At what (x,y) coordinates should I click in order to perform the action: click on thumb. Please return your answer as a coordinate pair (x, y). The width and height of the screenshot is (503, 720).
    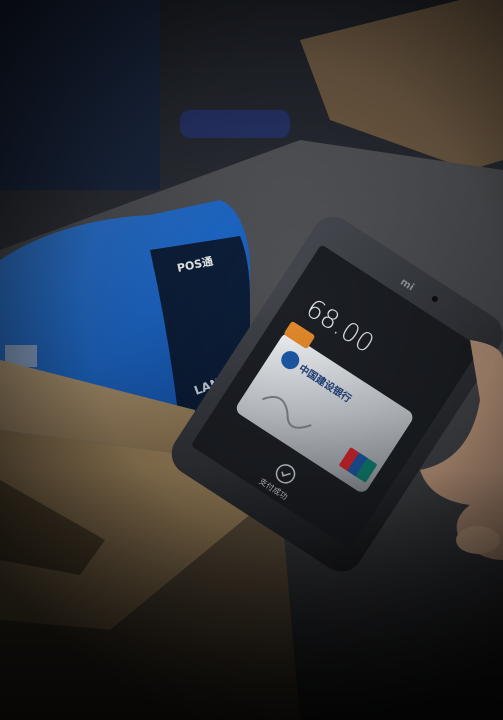
    Looking at the image, I should click on (478, 540).